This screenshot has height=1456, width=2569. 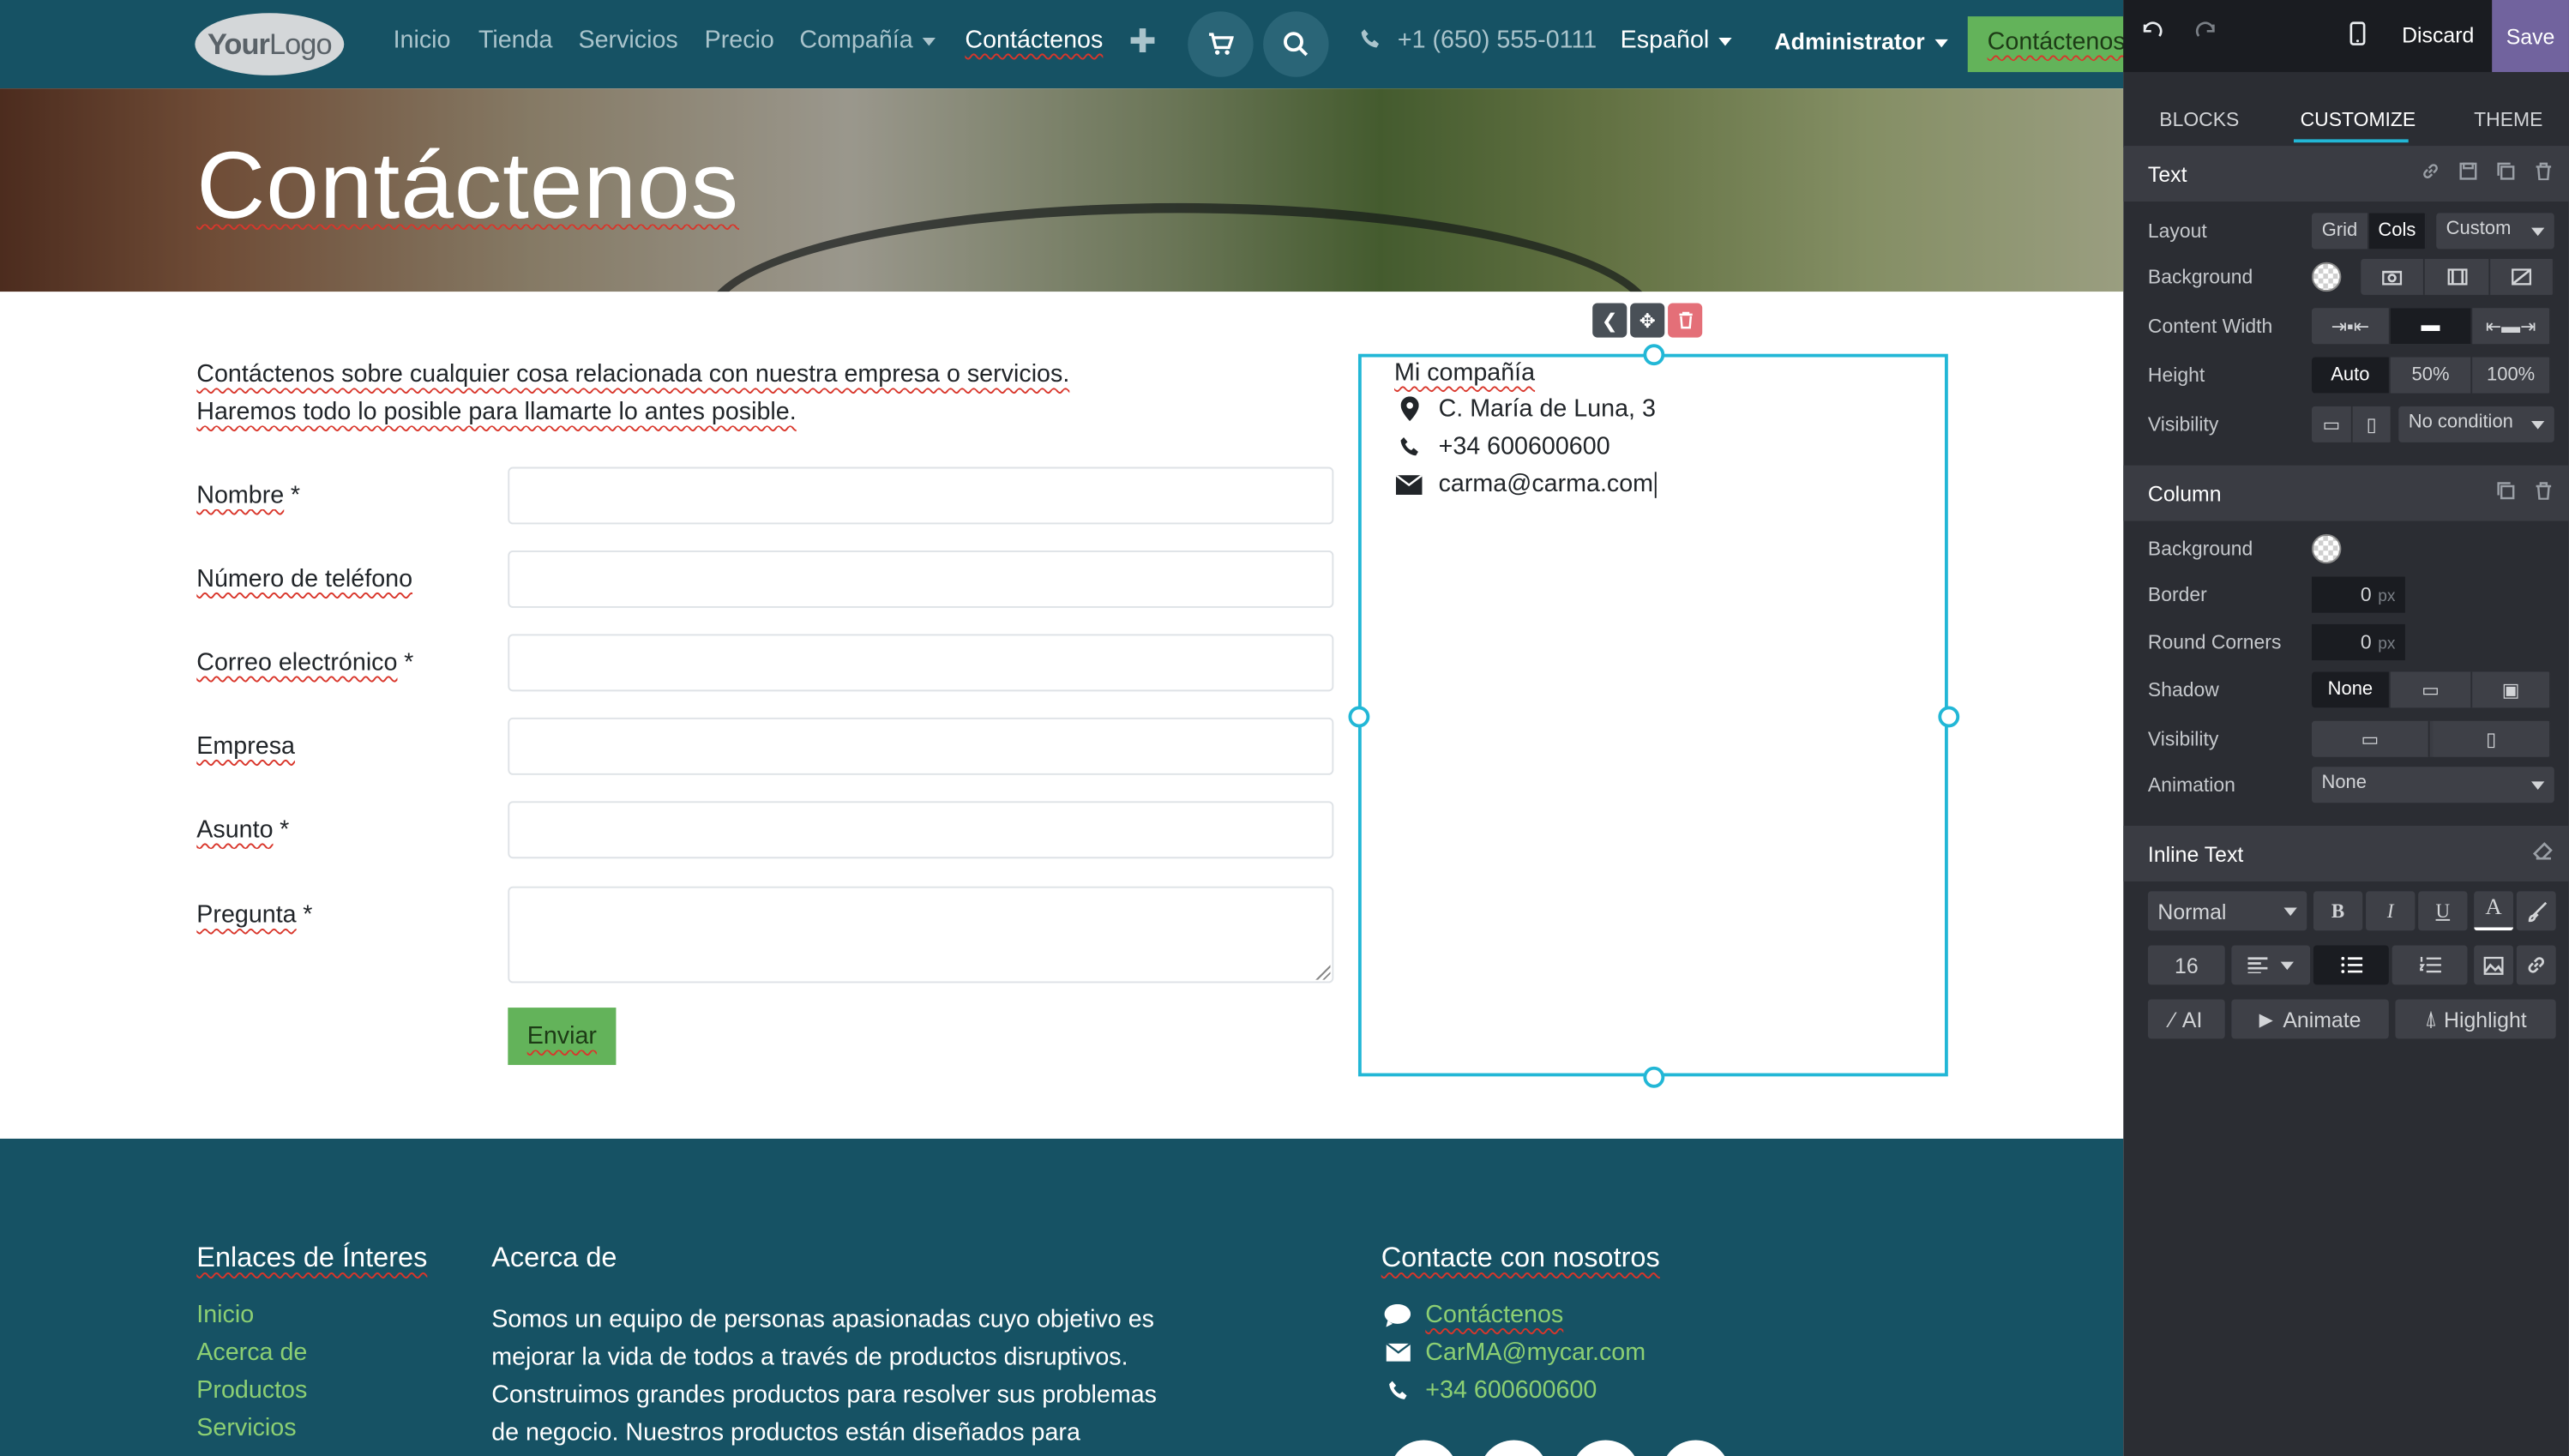 I want to click on nav-link-contactenos: Contáctenos, so click(x=1034, y=40).